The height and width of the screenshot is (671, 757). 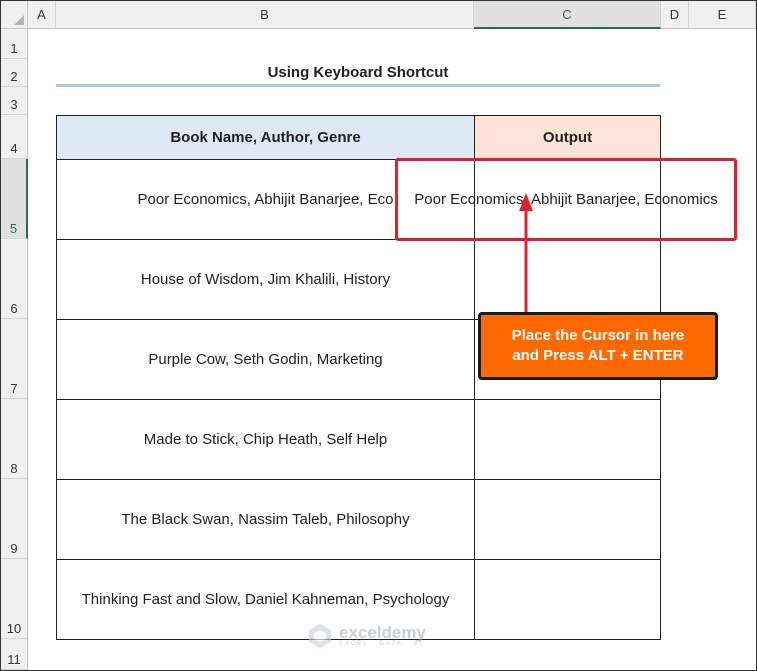 What do you see at coordinates (14, 199) in the screenshot?
I see `row-header-5: 5` at bounding box center [14, 199].